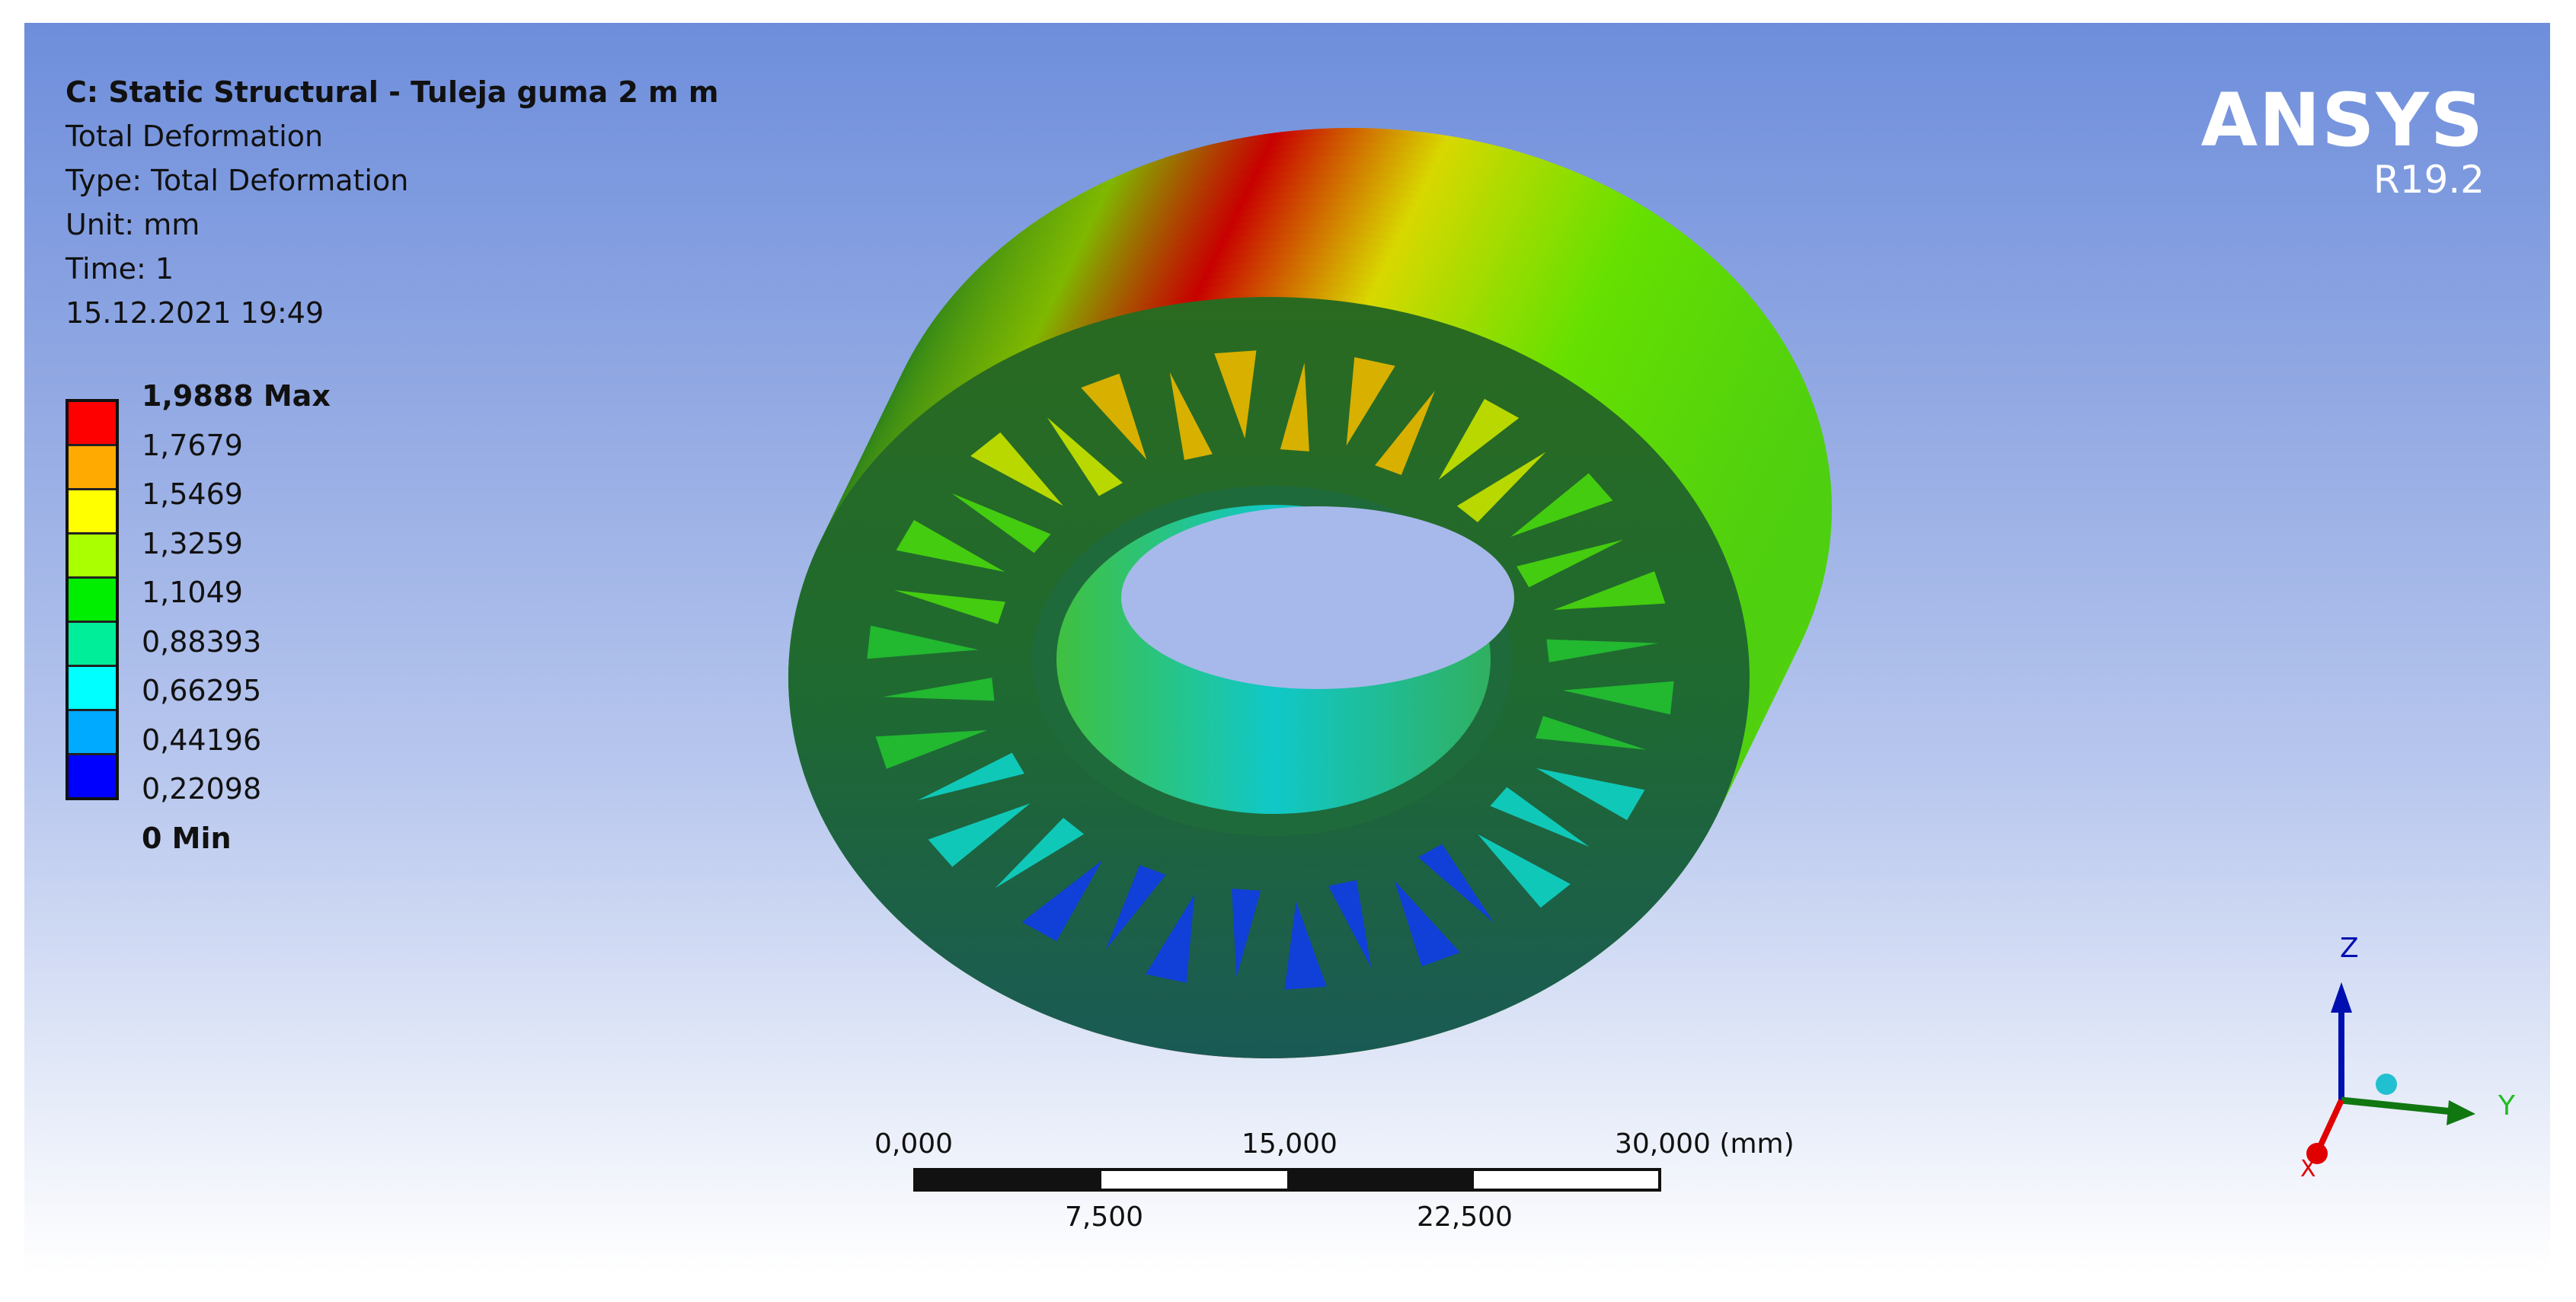  Describe the element at coordinates (914, 1144) in the screenshot. I see `scale-label-0: 0,000` at that location.